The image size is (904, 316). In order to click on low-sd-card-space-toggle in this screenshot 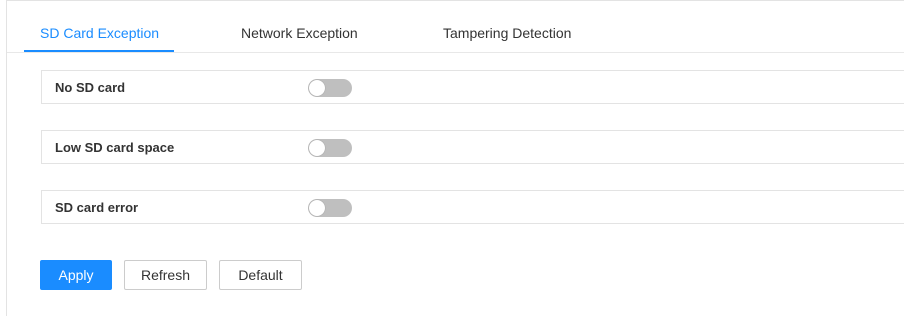, I will do `click(330, 148)`.